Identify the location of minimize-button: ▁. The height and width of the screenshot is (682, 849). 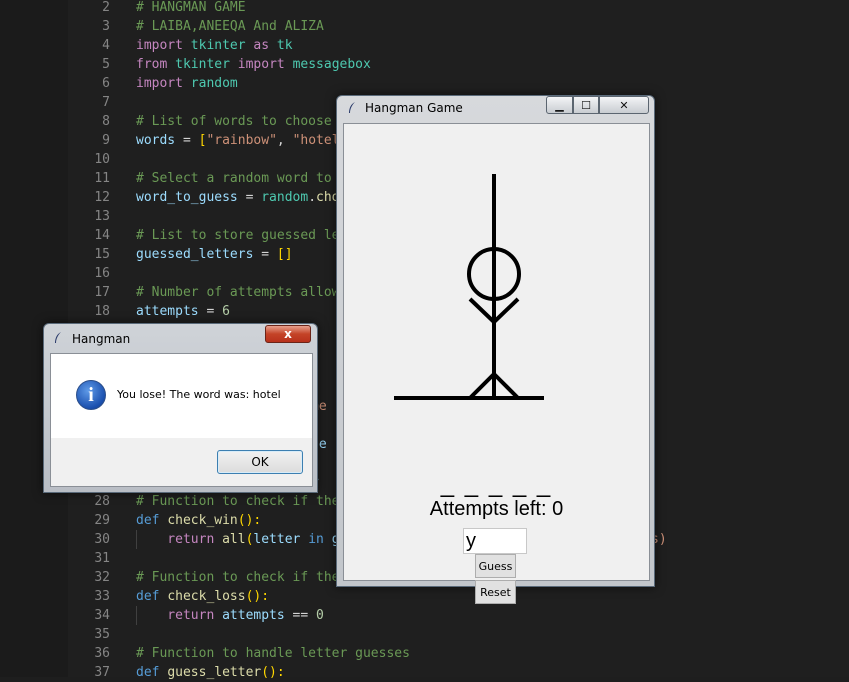
(559, 105).